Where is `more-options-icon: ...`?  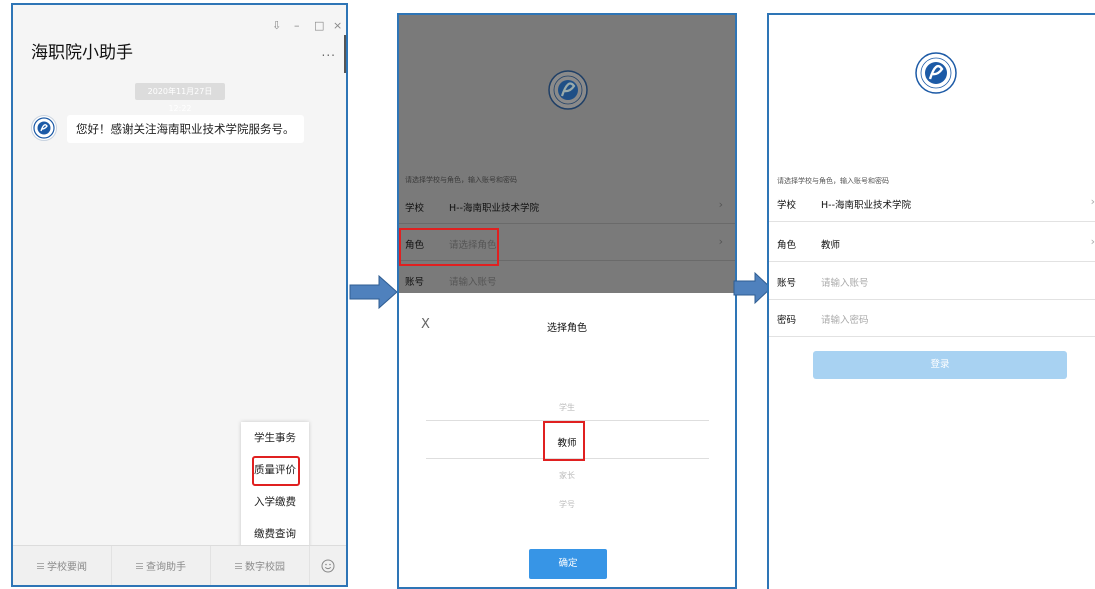 more-options-icon: ... is located at coordinates (329, 52).